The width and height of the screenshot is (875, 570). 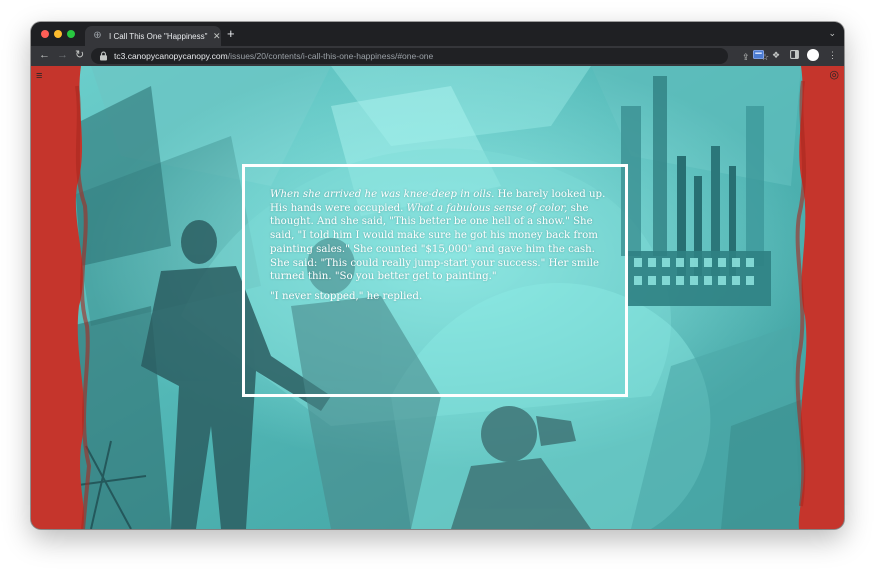 What do you see at coordinates (794, 56) in the screenshot?
I see `side-panel-icon` at bounding box center [794, 56].